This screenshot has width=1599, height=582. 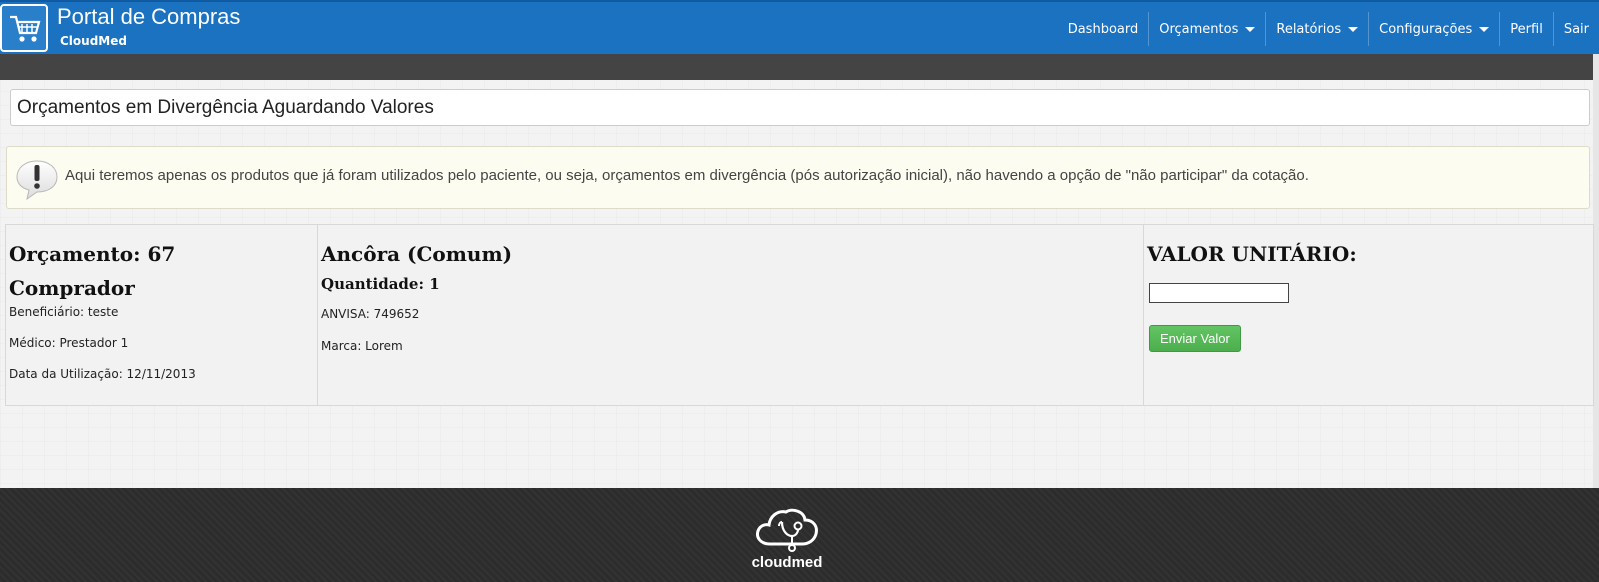 I want to click on product-anvisa: ANVISA: 749652, so click(x=370, y=314).